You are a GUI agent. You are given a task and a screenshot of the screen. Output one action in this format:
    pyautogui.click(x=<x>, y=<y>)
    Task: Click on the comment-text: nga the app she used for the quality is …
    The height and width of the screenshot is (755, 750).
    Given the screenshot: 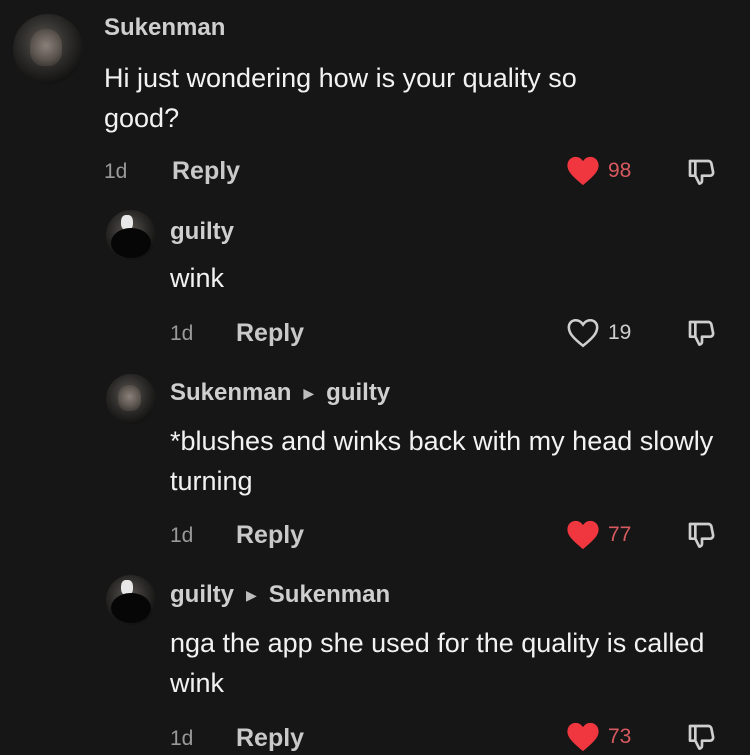 What is the action you would take?
    pyautogui.click(x=437, y=663)
    